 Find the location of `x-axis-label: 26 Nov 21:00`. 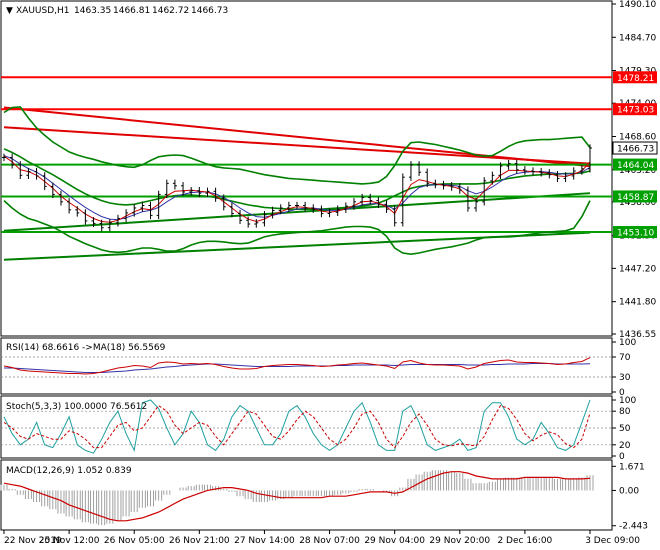

x-axis-label: 26 Nov 21:00 is located at coordinates (199, 541).